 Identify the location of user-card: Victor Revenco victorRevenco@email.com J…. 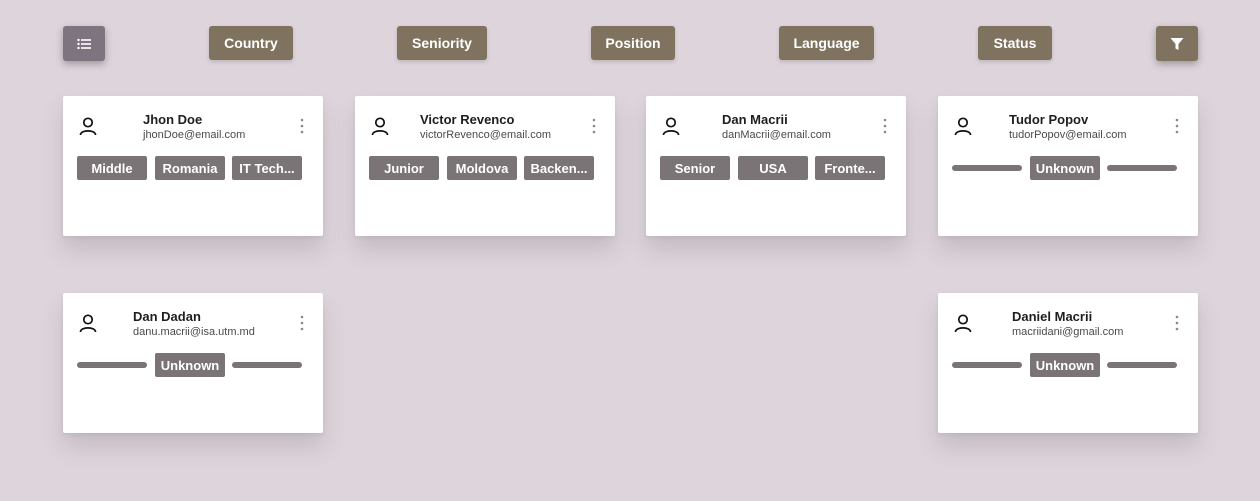
(485, 166).